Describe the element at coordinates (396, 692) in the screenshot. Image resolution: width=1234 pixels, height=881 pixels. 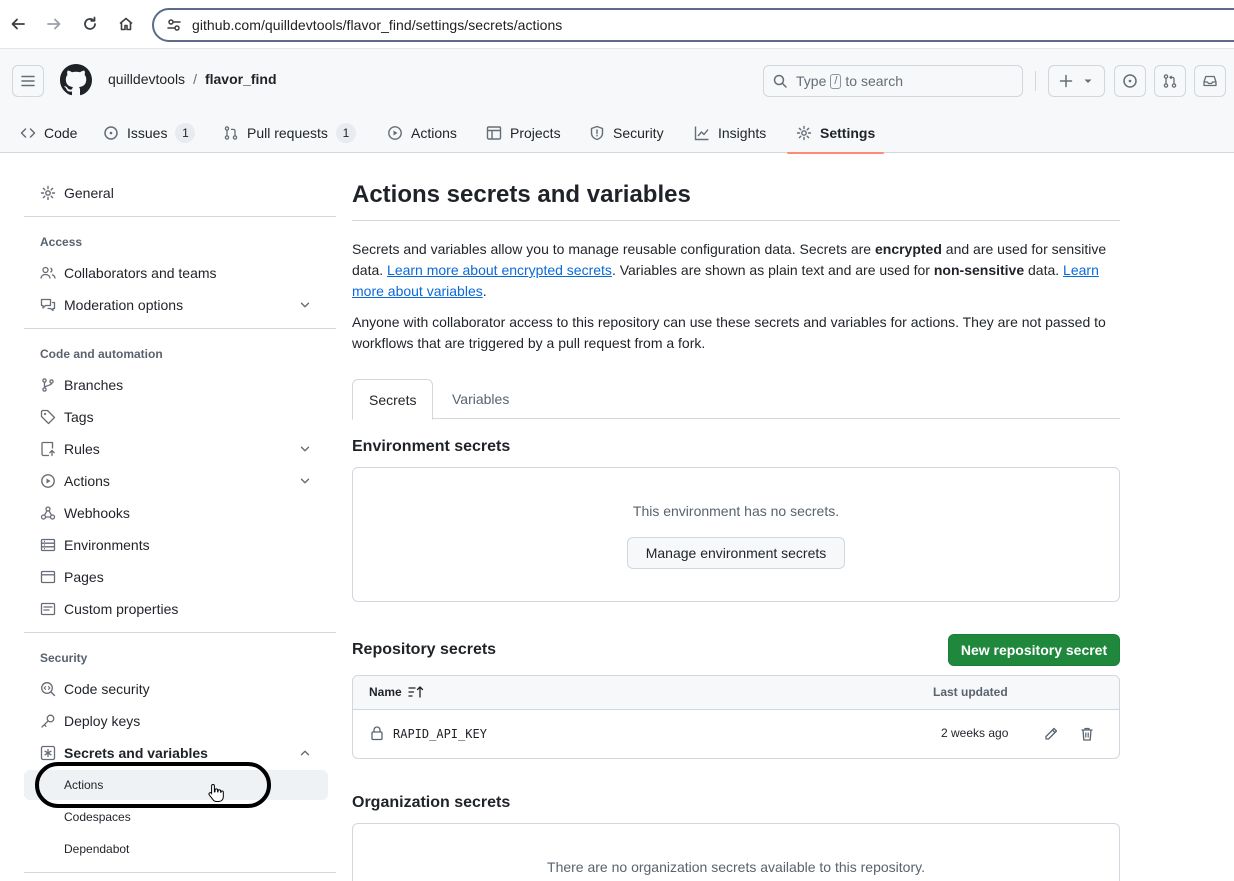
I see `column-name-header: Name` at that location.